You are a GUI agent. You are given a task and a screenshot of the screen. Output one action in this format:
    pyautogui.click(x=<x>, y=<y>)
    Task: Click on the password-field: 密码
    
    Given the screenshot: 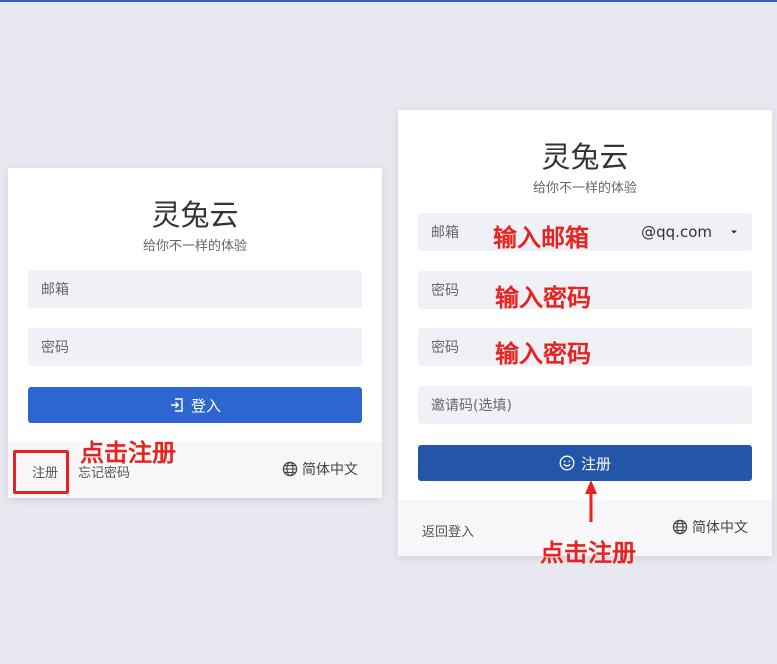 What is the action you would take?
    pyautogui.click(x=195, y=347)
    